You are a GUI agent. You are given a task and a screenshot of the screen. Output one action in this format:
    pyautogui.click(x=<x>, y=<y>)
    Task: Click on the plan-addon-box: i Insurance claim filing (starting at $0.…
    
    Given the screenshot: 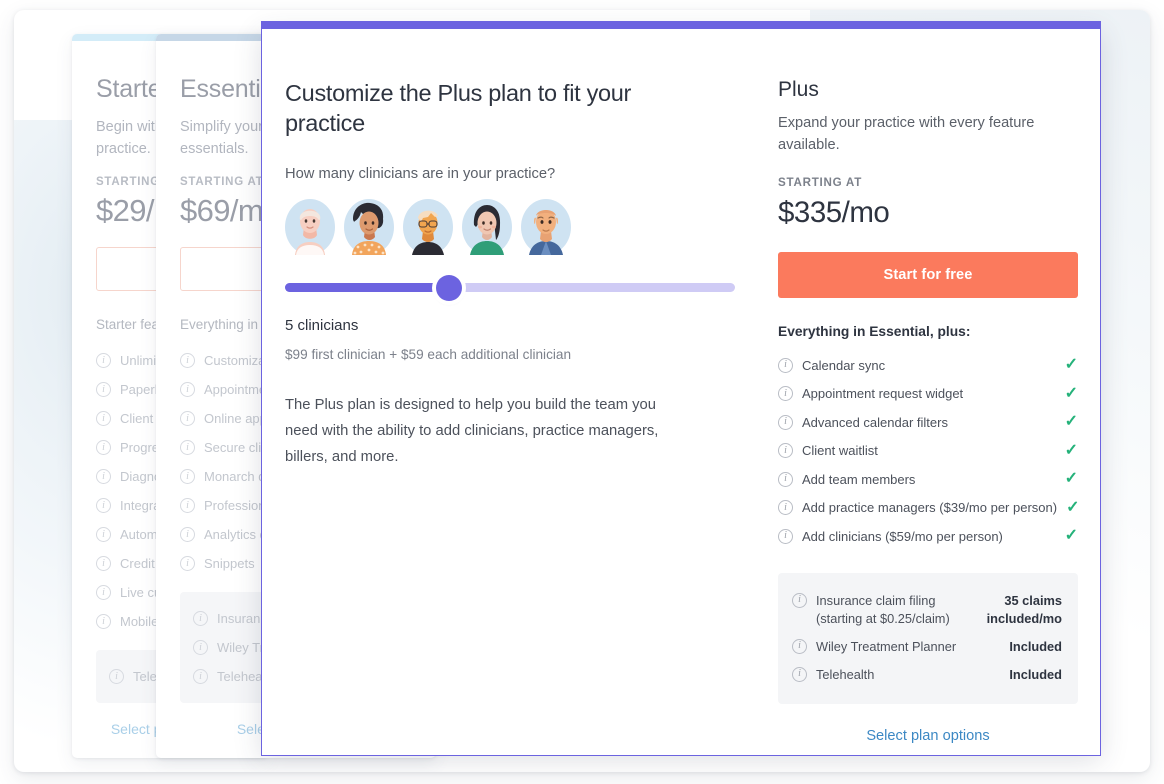 What is the action you would take?
    pyautogui.click(x=928, y=638)
    